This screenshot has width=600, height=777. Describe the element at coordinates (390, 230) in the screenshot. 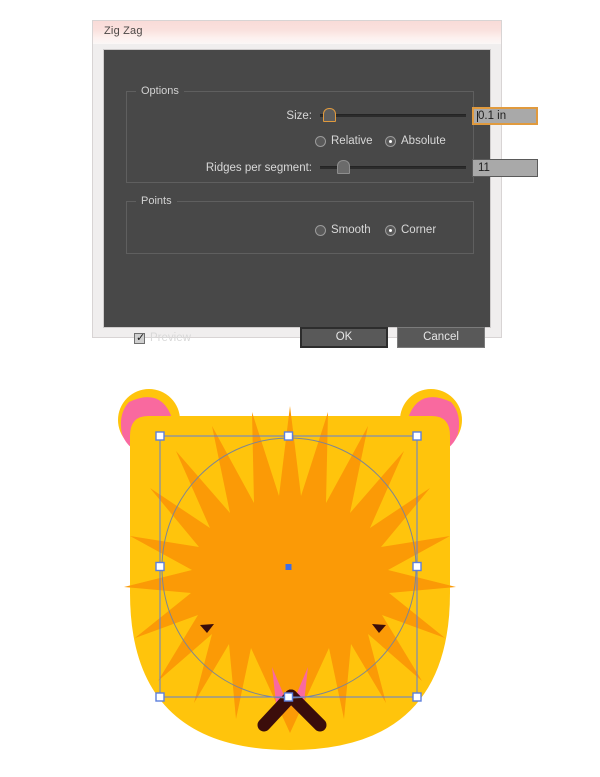

I see `radio-corner-indicator` at that location.